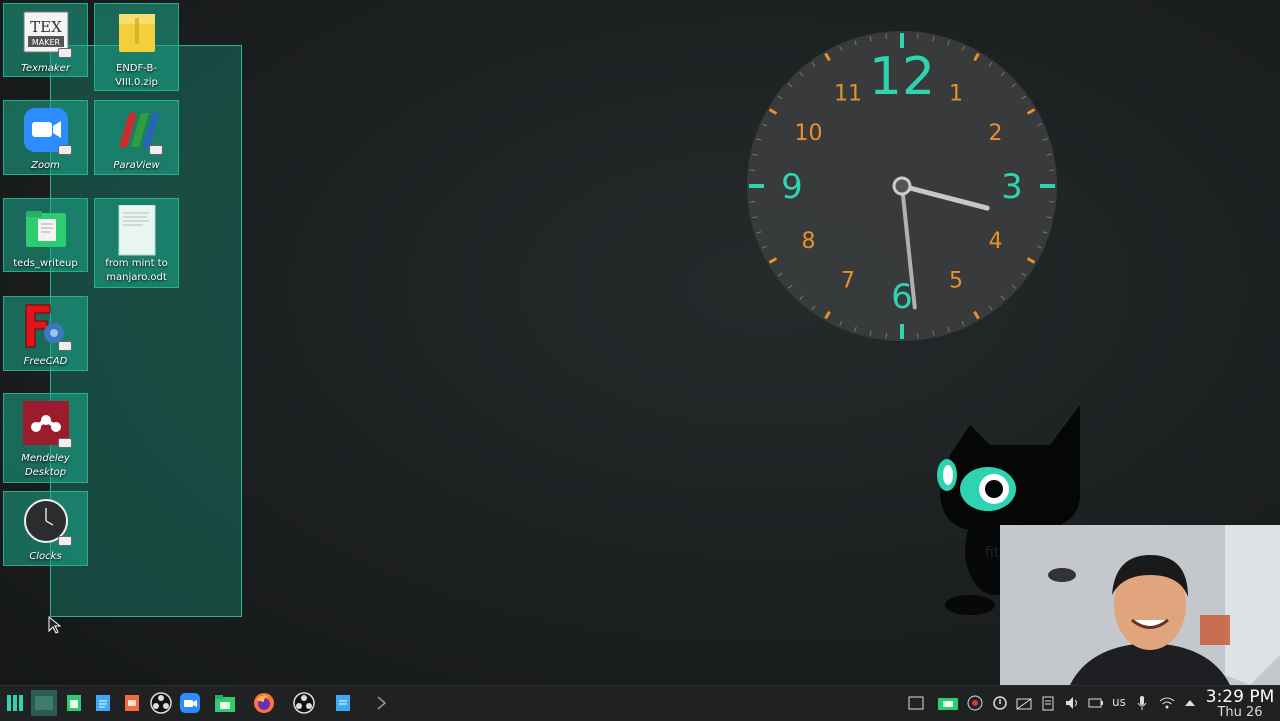 The image size is (1280, 721). Describe the element at coordinates (45, 361) in the screenshot. I see `desktop-icon-label: FreeCAD` at that location.